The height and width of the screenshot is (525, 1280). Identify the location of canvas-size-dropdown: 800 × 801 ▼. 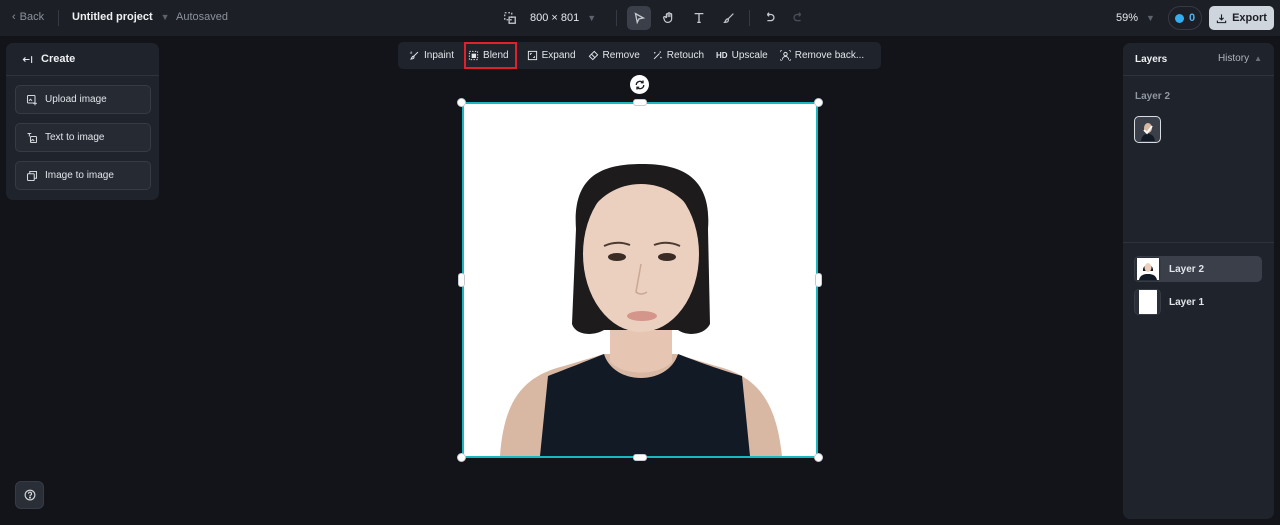
(563, 18).